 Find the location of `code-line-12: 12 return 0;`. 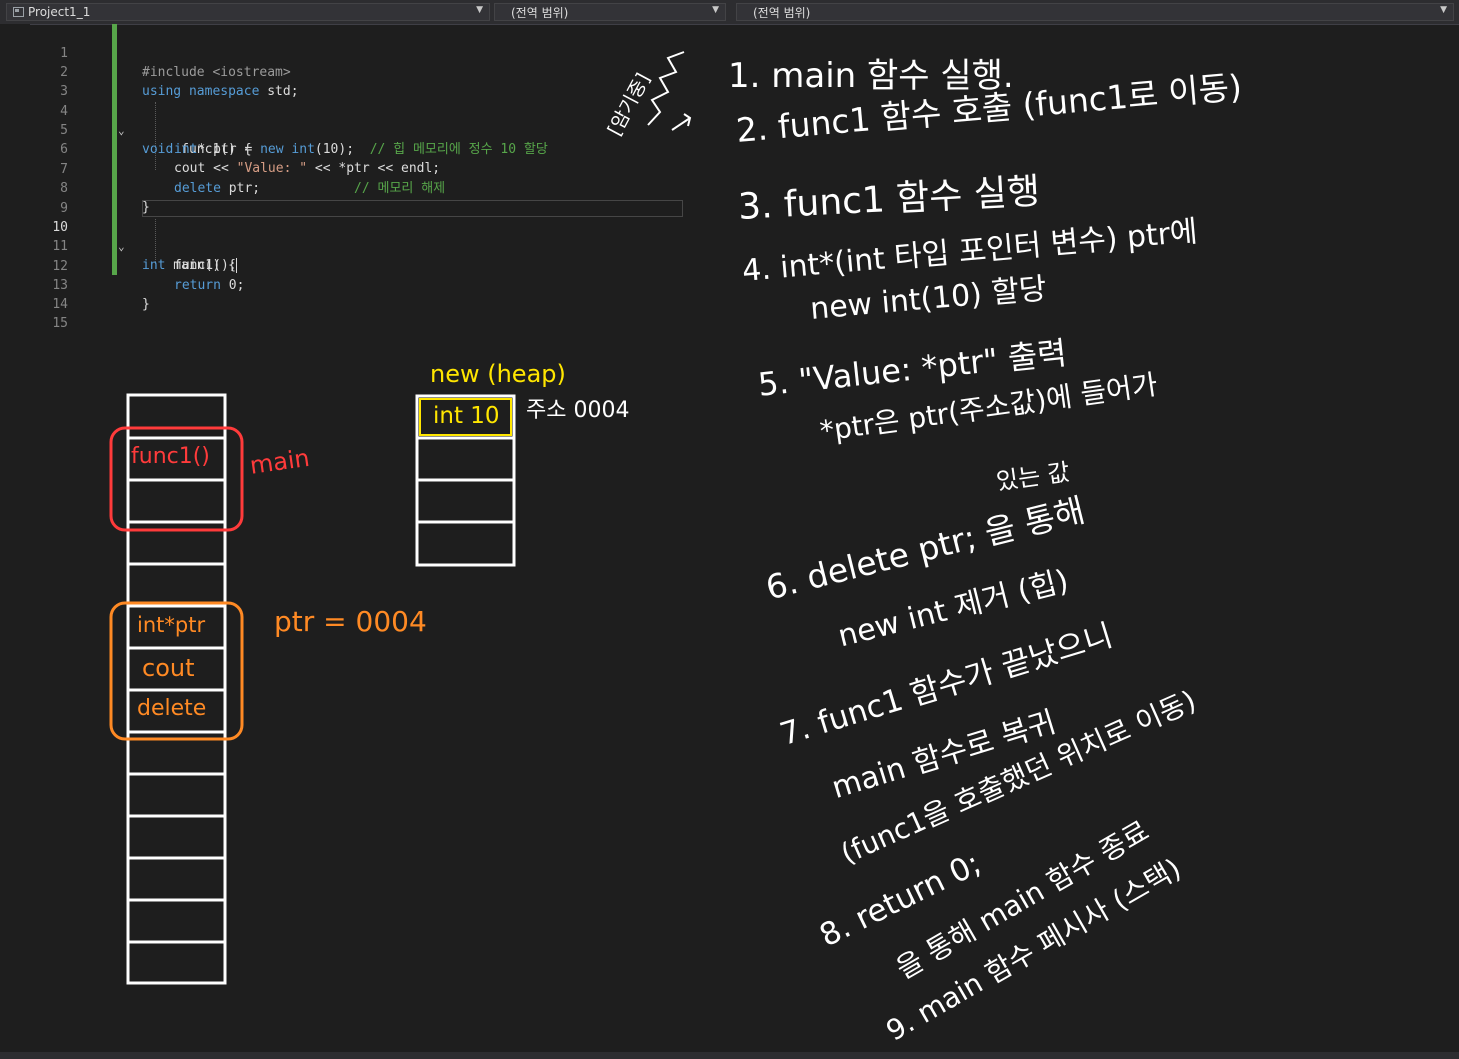

code-line-12: 12 return 0; is located at coordinates (356, 265).